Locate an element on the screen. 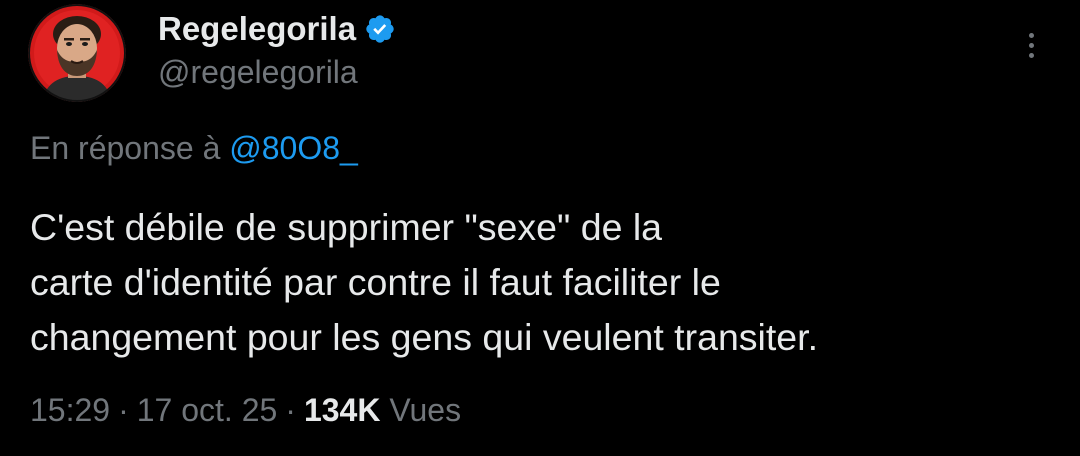  name-row: Regelegorila is located at coordinates (277, 29).